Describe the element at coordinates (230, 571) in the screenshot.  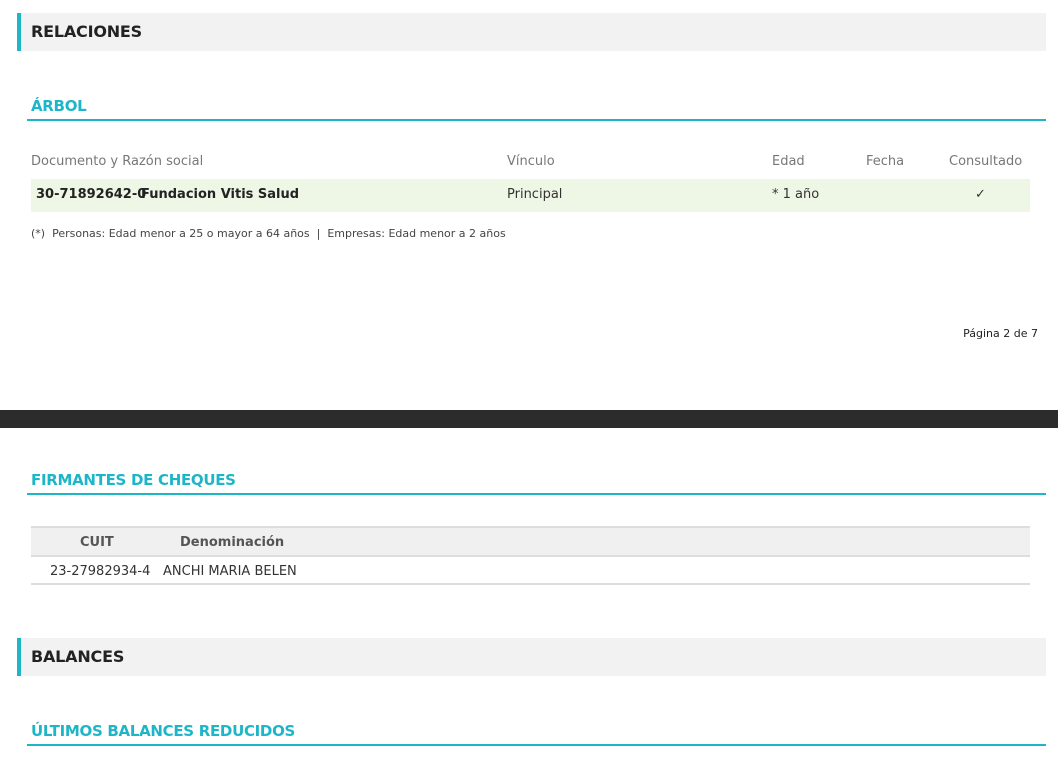
I see `denominacion-value: ANCHI MARIA BELEN` at that location.